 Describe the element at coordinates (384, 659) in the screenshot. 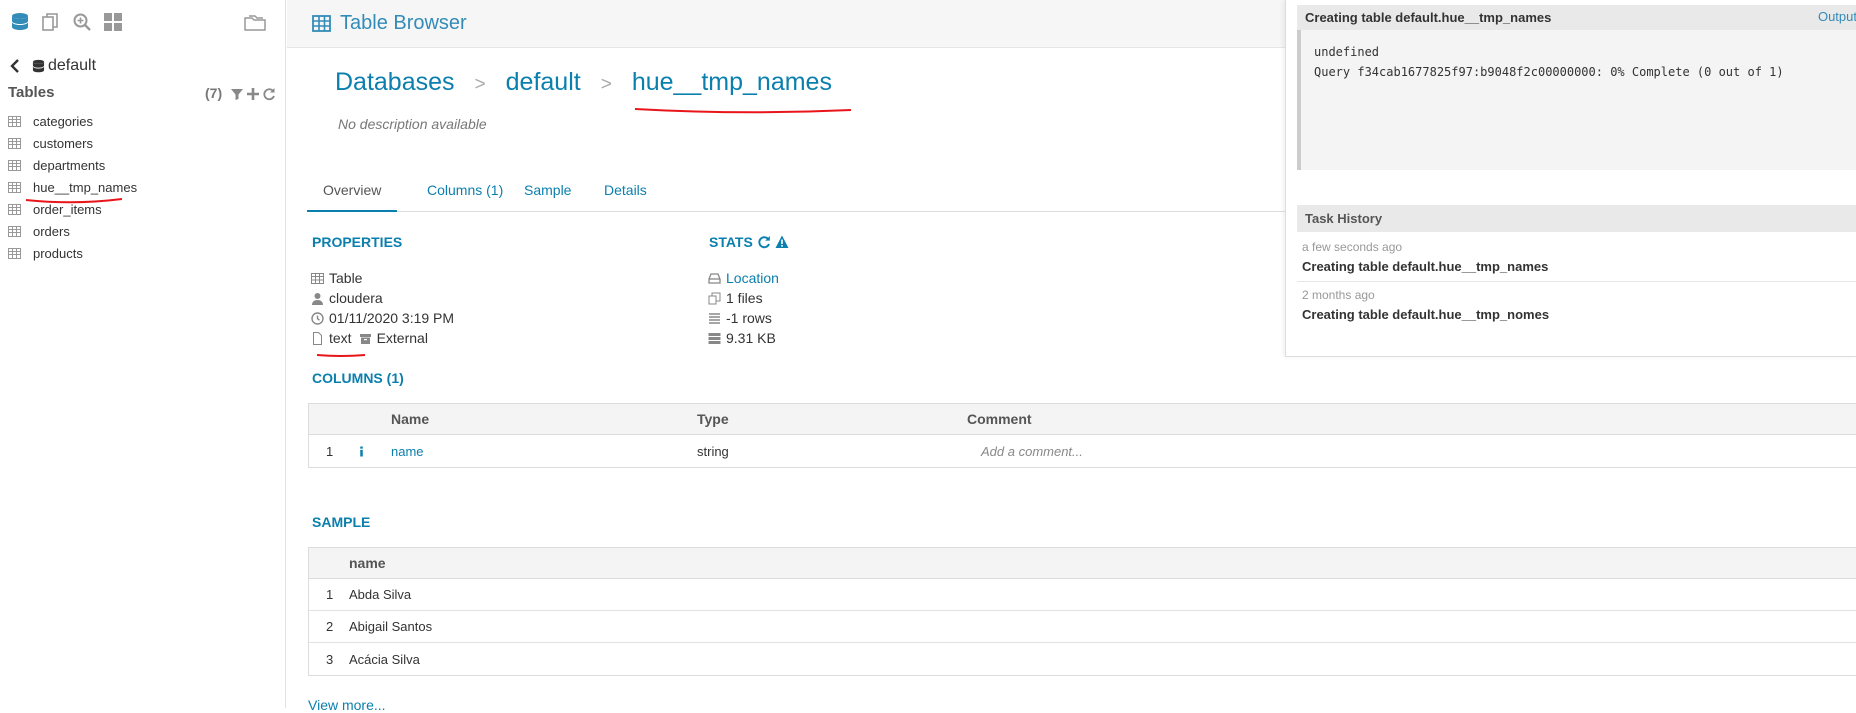

I see `sample-value: Acácia Silva` at that location.